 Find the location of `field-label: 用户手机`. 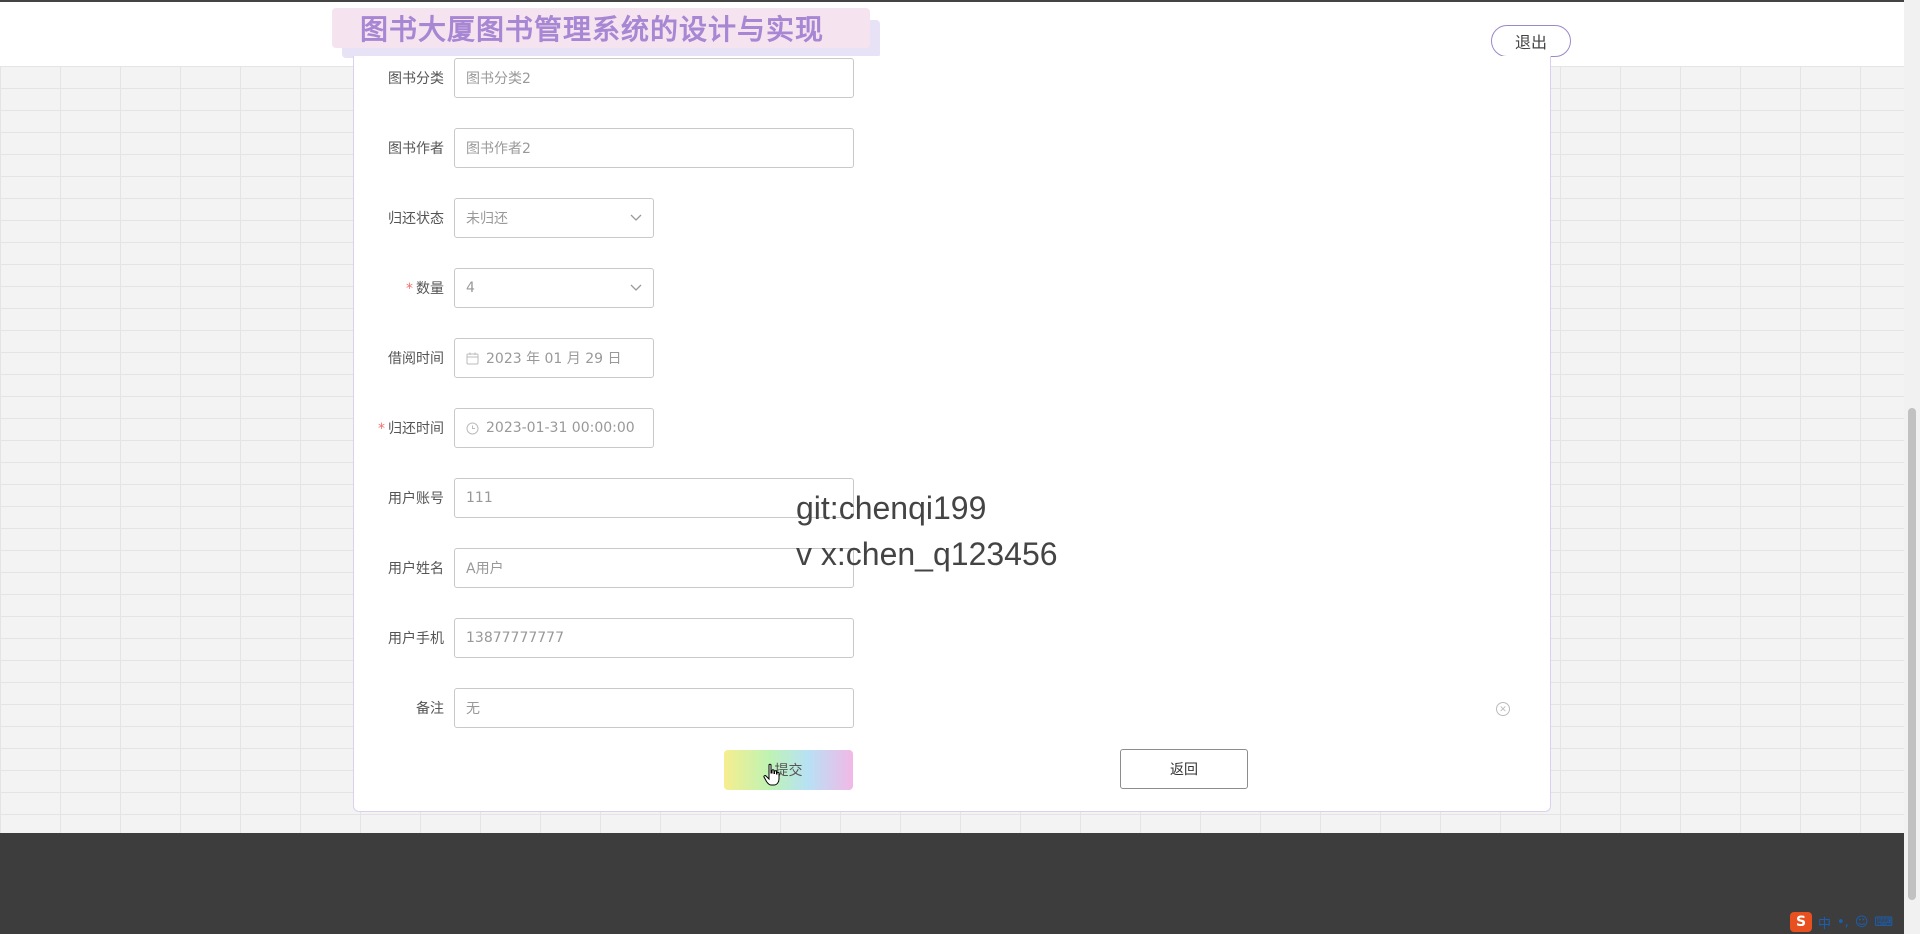

field-label: 用户手机 is located at coordinates (416, 639).